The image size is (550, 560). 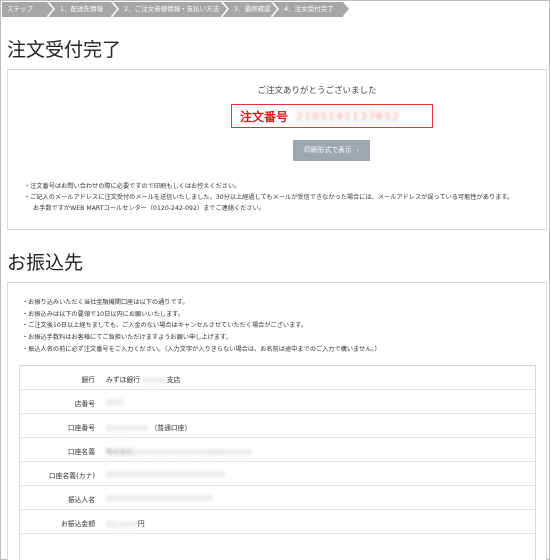 What do you see at coordinates (84, 9) in the screenshot?
I see `step-shipping: 1．配送先情報` at bounding box center [84, 9].